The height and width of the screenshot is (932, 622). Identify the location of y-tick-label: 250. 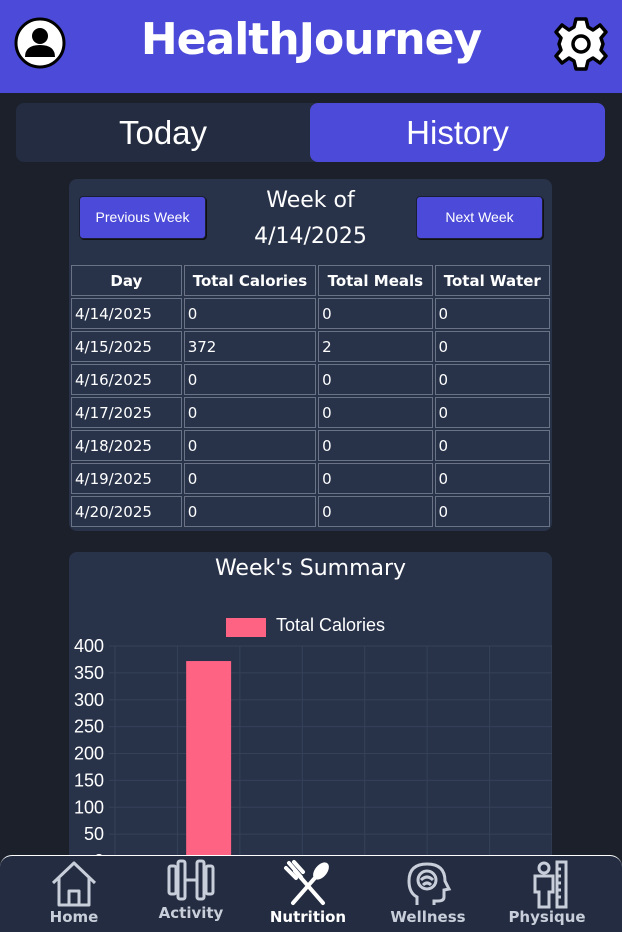
(89, 727).